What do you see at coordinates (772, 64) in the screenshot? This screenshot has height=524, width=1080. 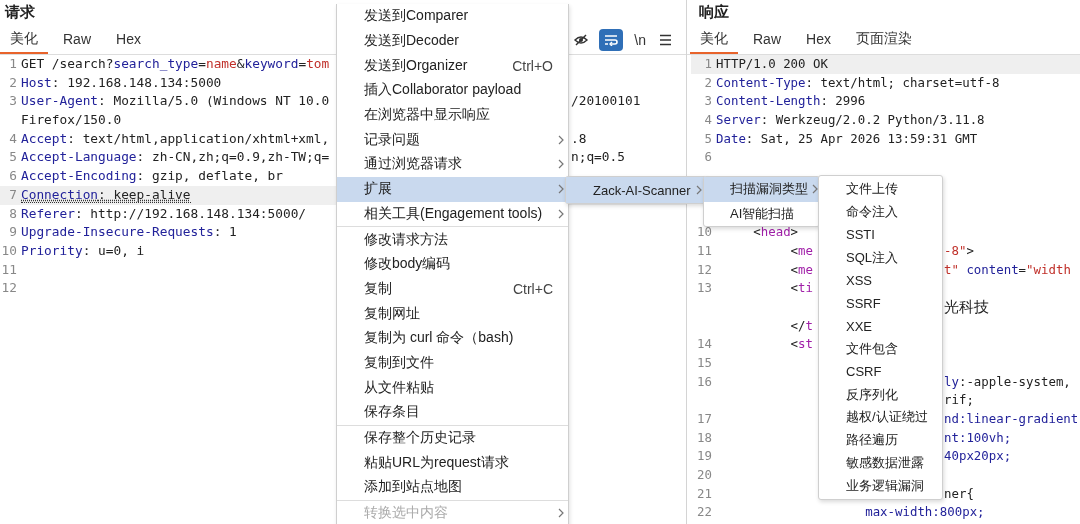 I see `code-line: HTTP/1.0 200 OK` at bounding box center [772, 64].